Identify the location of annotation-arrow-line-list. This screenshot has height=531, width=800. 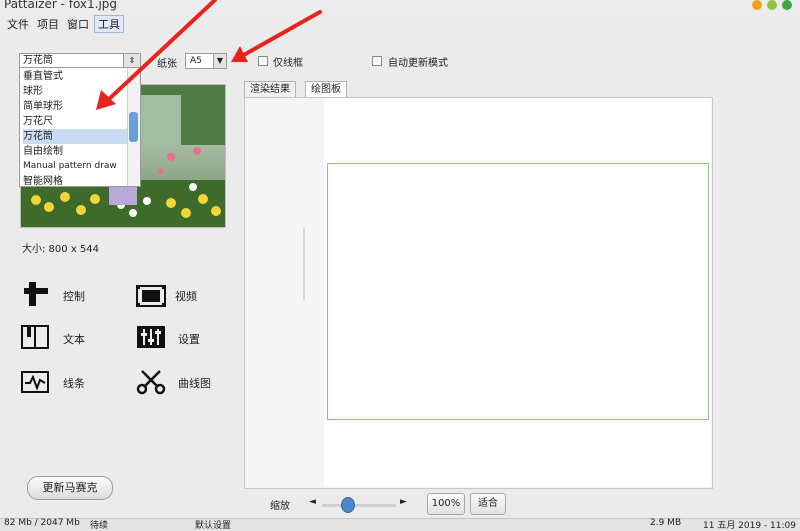
(161, 51).